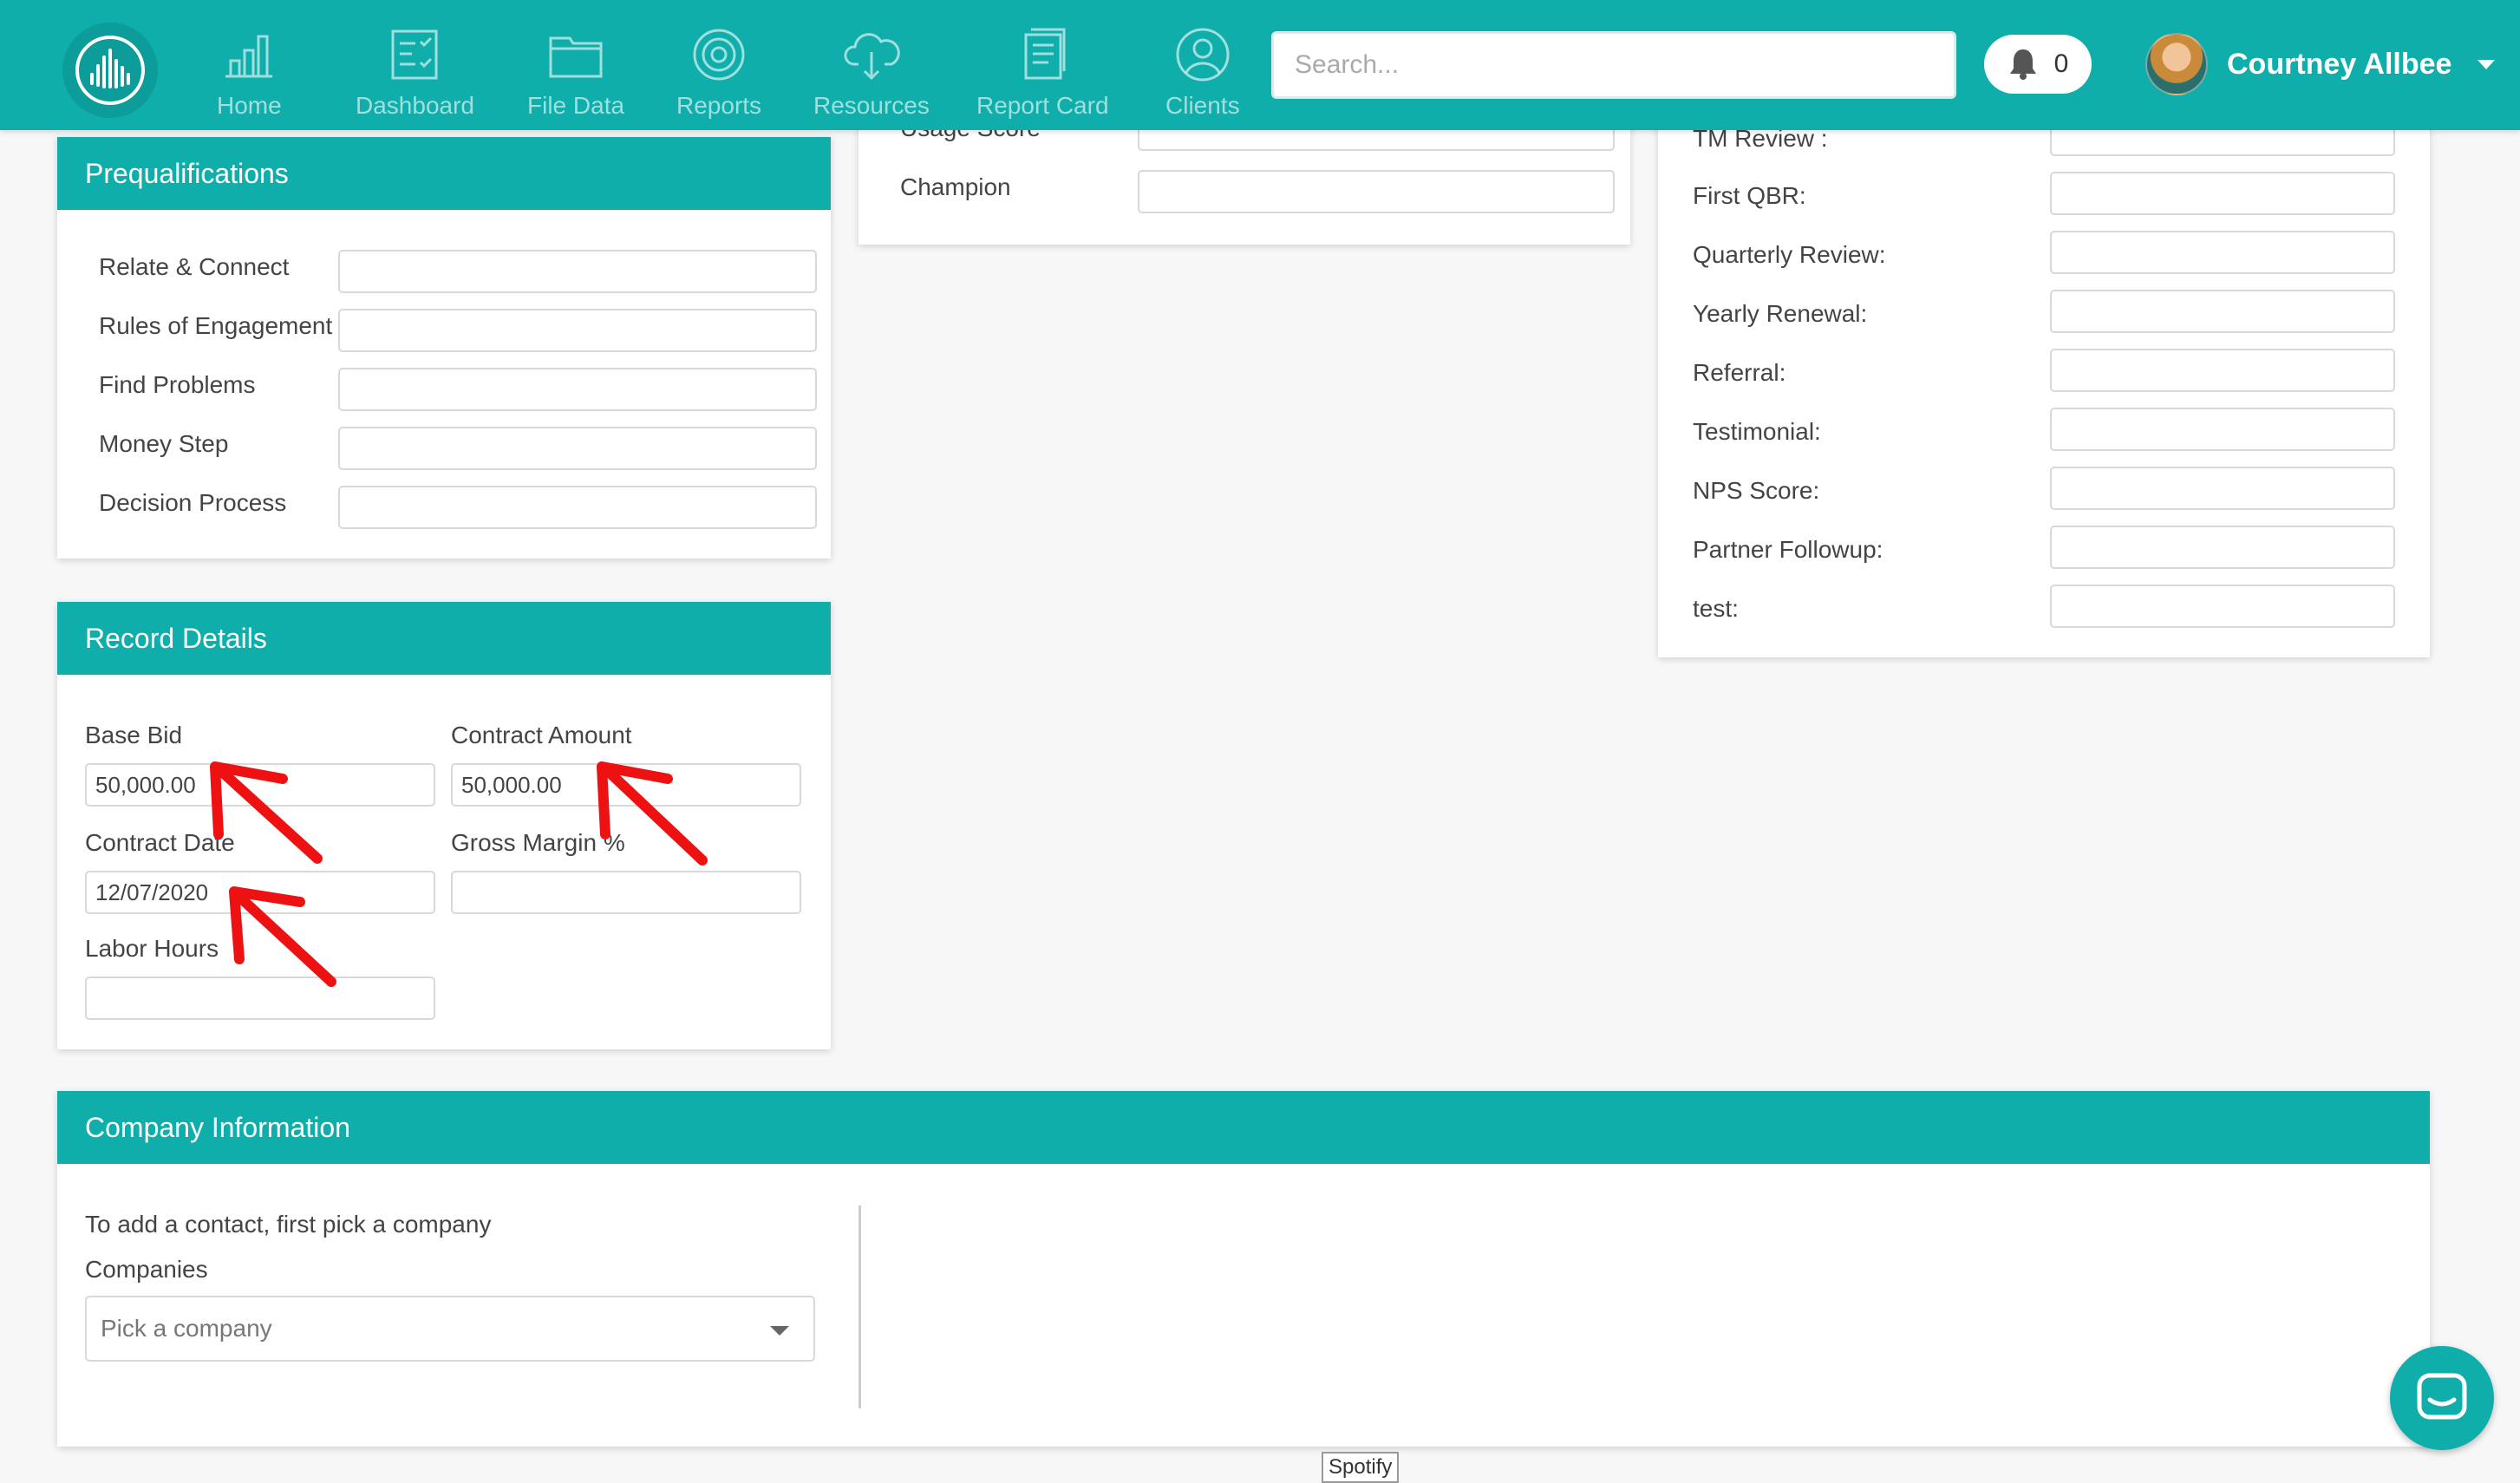 The width and height of the screenshot is (2520, 1483). Describe the element at coordinates (186, 1328) in the screenshot. I see `company-select-placeholder: Pick a company` at that location.